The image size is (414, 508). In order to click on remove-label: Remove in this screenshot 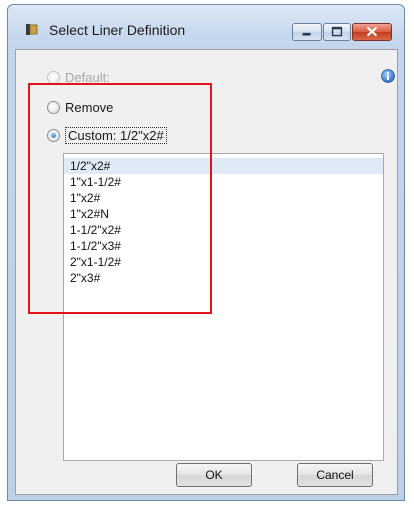, I will do `click(89, 107)`.